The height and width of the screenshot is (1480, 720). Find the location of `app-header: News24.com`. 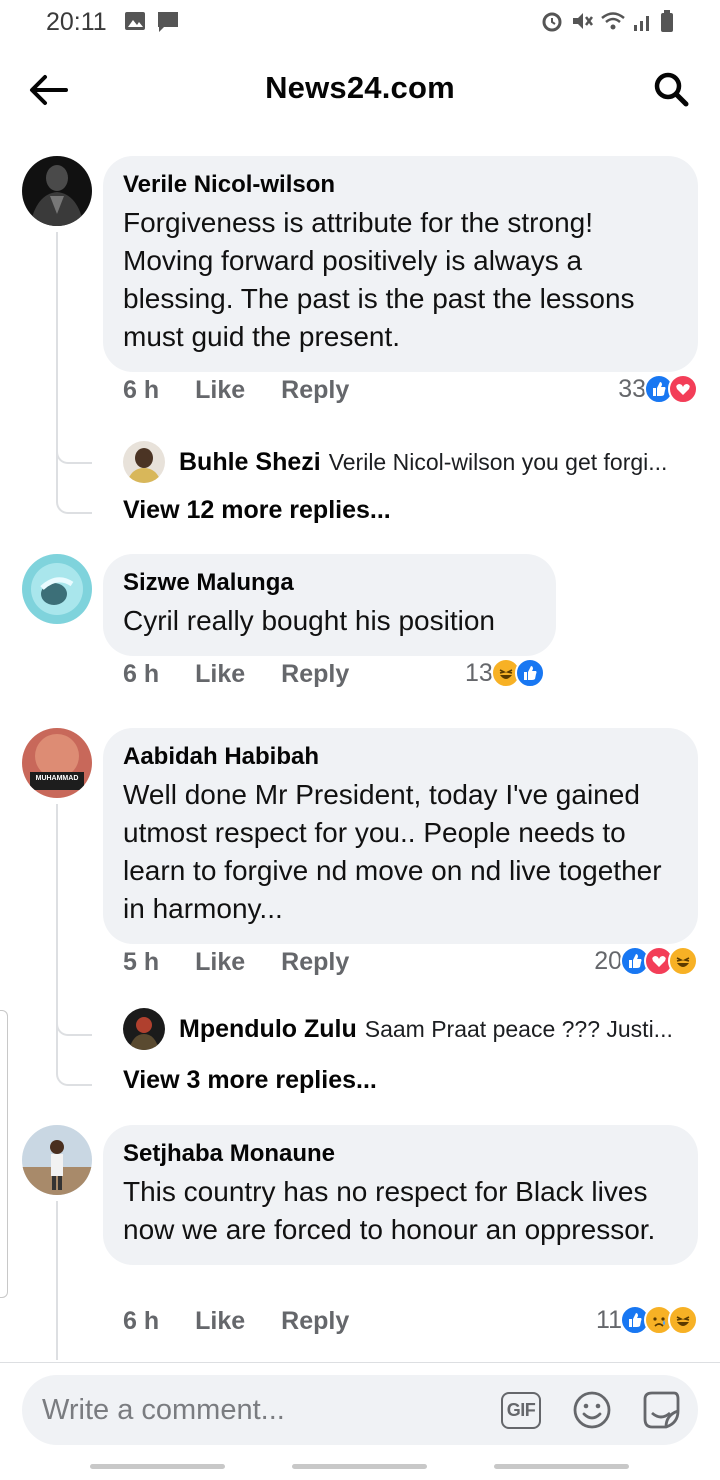

app-header: News24.com is located at coordinates (360, 89).